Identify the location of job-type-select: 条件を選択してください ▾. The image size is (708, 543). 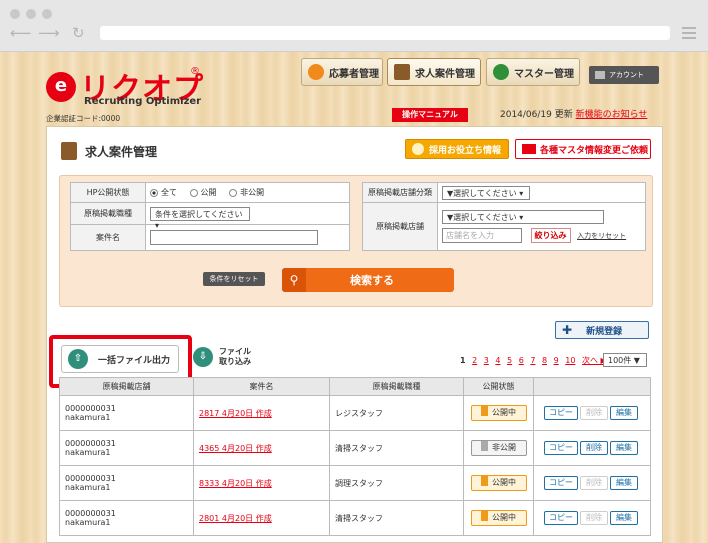
(200, 218).